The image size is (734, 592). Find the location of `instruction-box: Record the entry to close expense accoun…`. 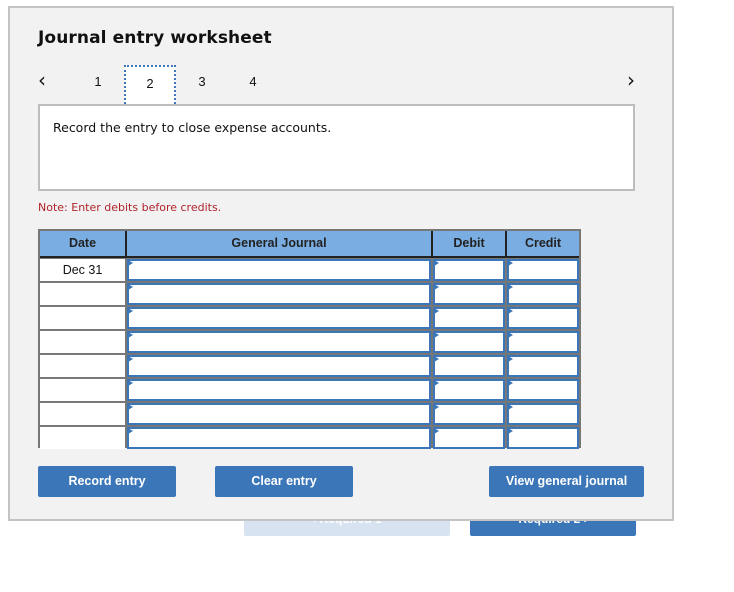

instruction-box: Record the entry to close expense accoun… is located at coordinates (336, 147).